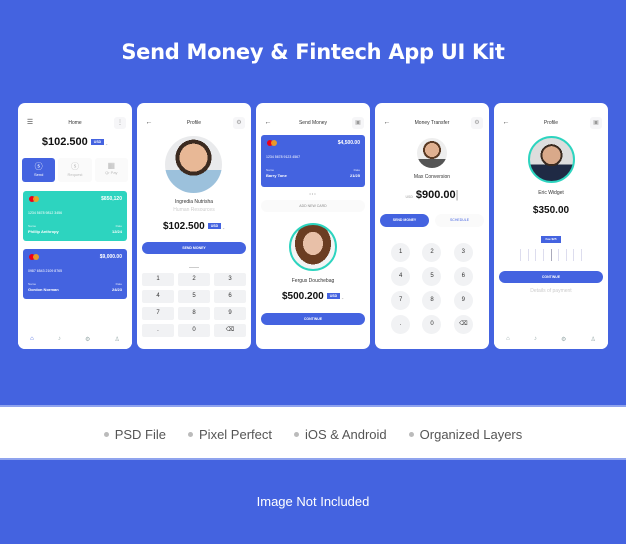  I want to click on currency-label: USD, so click(409, 197).